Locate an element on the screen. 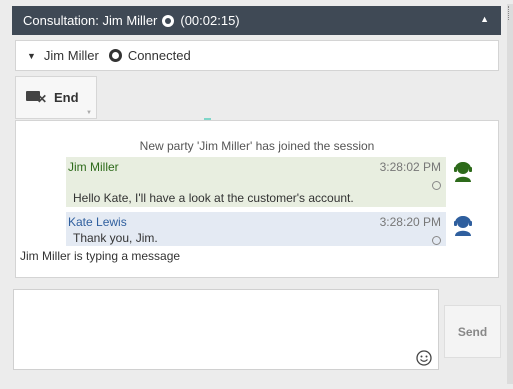 The height and width of the screenshot is (389, 513). caret-up-icon: ▲ is located at coordinates (484, 19).